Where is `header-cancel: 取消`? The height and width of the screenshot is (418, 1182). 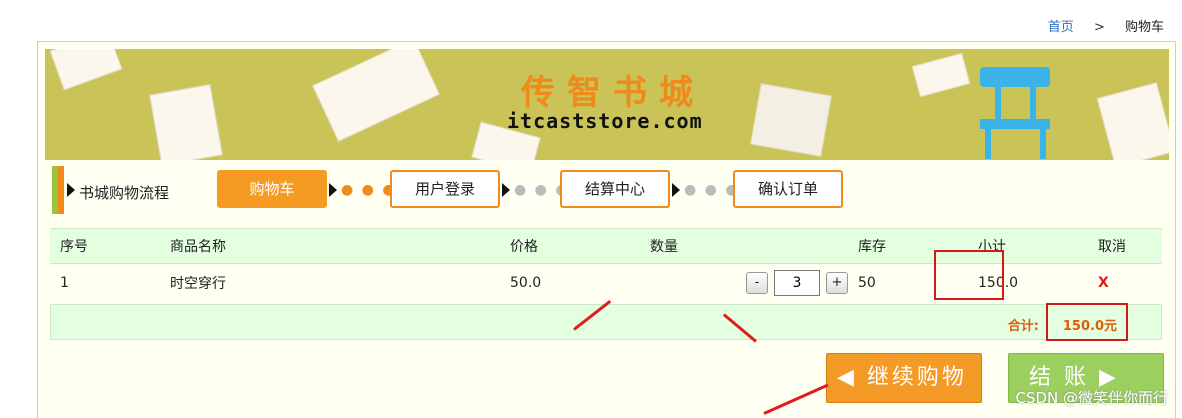
header-cancel: 取消 is located at coordinates (1125, 246).